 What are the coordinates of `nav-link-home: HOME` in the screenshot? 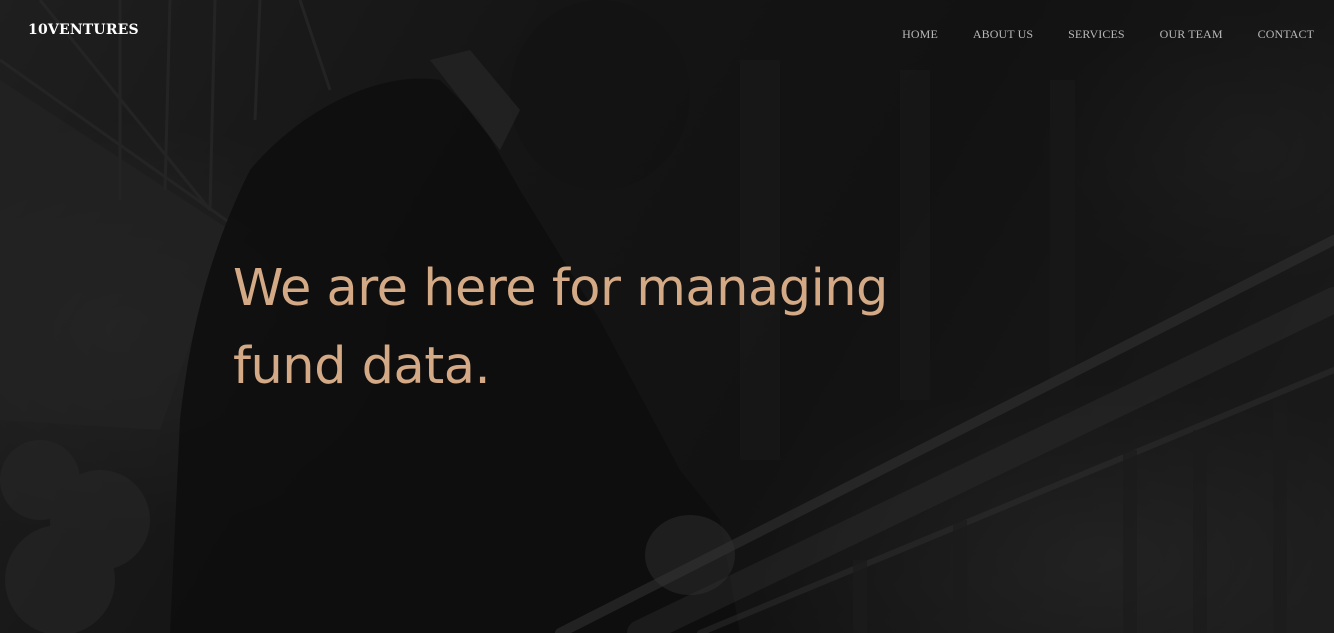 It's located at (920, 34).